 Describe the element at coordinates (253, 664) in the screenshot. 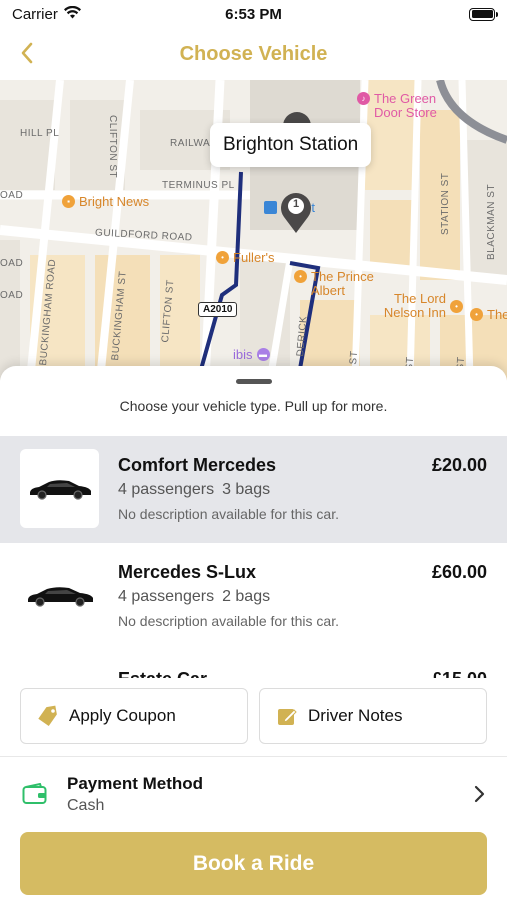

I see `vehicle-row: Estate Car £15.00` at that location.